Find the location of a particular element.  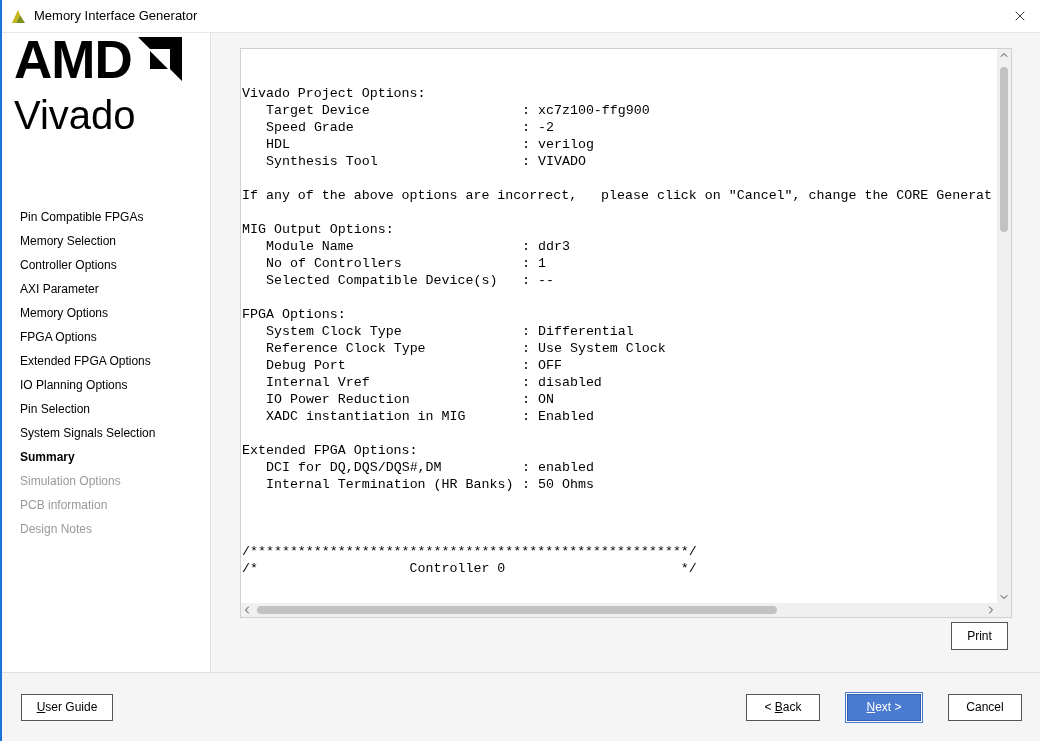

option-label: Selected Compatible Device(s) is located at coordinates (382, 280).